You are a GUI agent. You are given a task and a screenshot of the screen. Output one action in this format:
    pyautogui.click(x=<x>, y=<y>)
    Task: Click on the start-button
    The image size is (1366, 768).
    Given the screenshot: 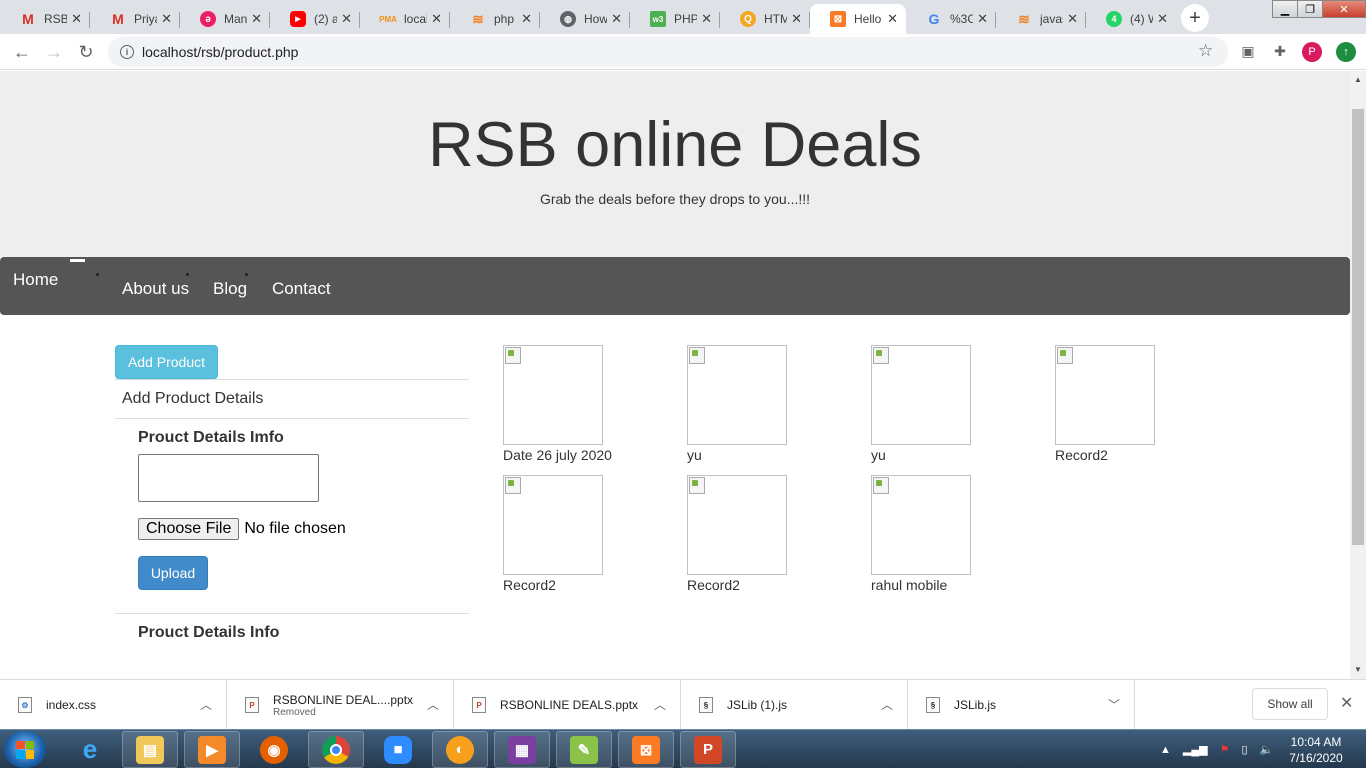 What is the action you would take?
    pyautogui.click(x=25, y=749)
    